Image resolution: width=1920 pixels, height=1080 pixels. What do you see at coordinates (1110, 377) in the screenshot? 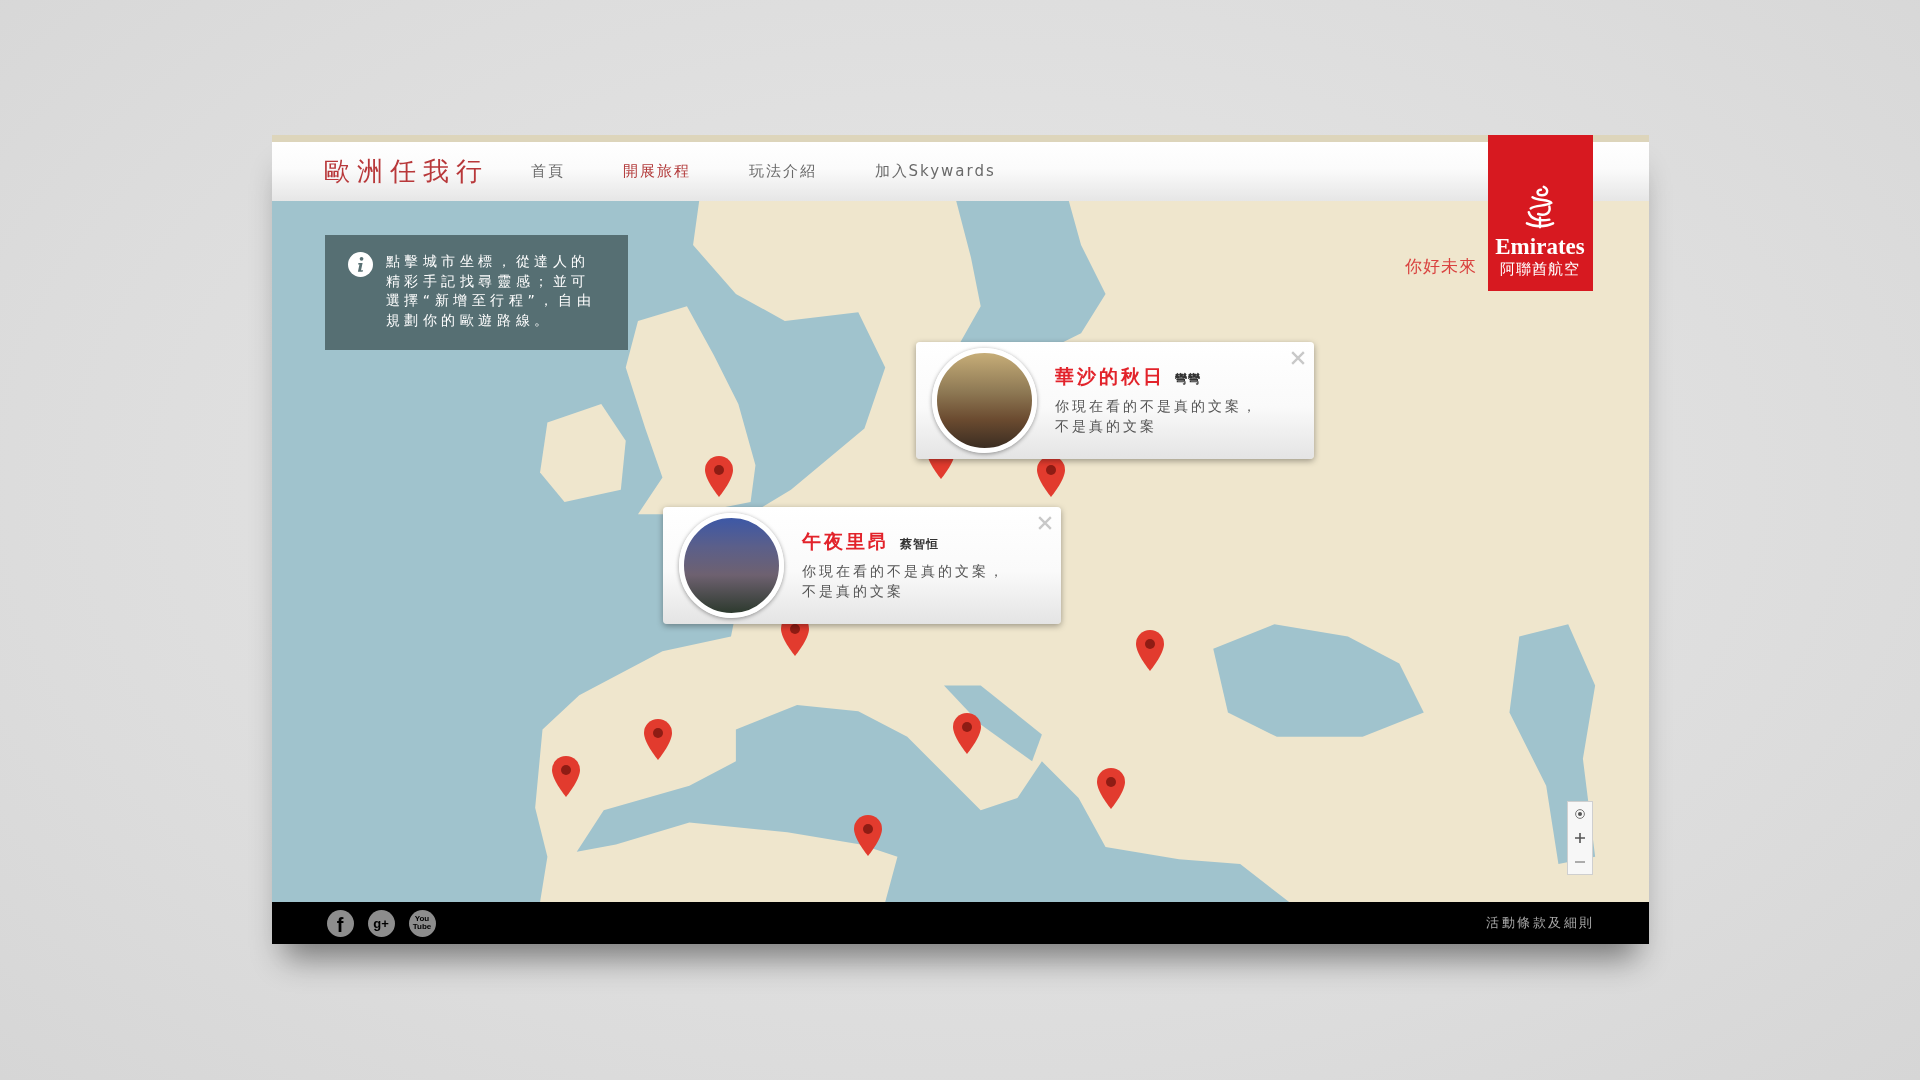
I see `popup-title: 華沙的秋日` at bounding box center [1110, 377].